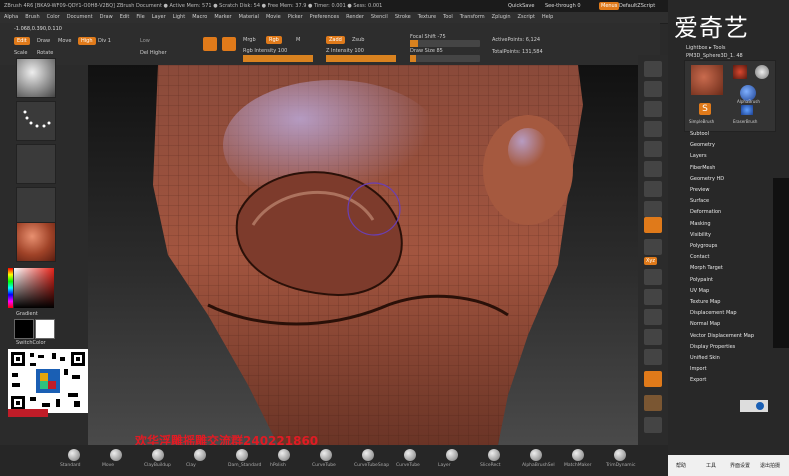 The width and height of the screenshot is (789, 476). Describe the element at coordinates (653, 425) in the screenshot. I see `xpose-icon` at that location.